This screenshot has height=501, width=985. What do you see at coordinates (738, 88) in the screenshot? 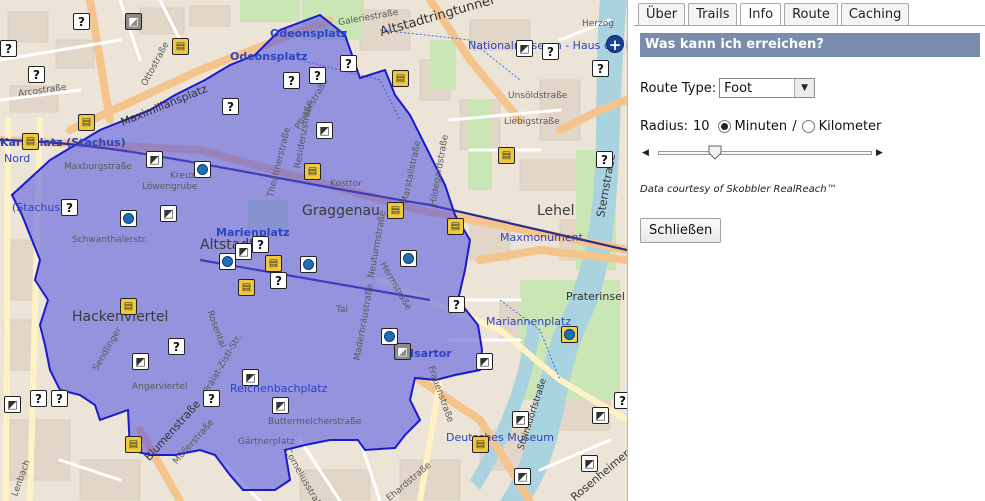
I see `route-type-value: Foot` at bounding box center [738, 88].